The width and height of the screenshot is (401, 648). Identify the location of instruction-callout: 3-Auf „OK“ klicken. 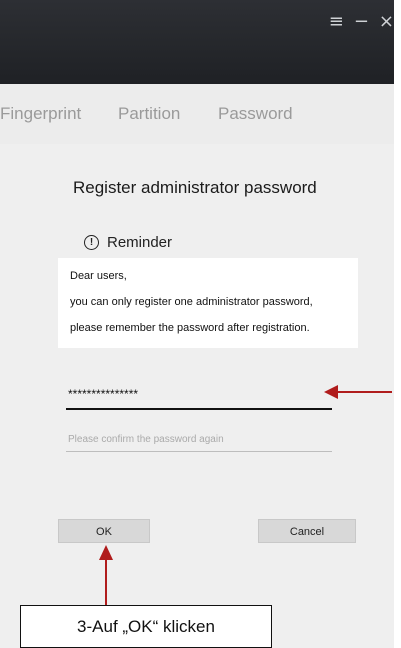
(146, 626).